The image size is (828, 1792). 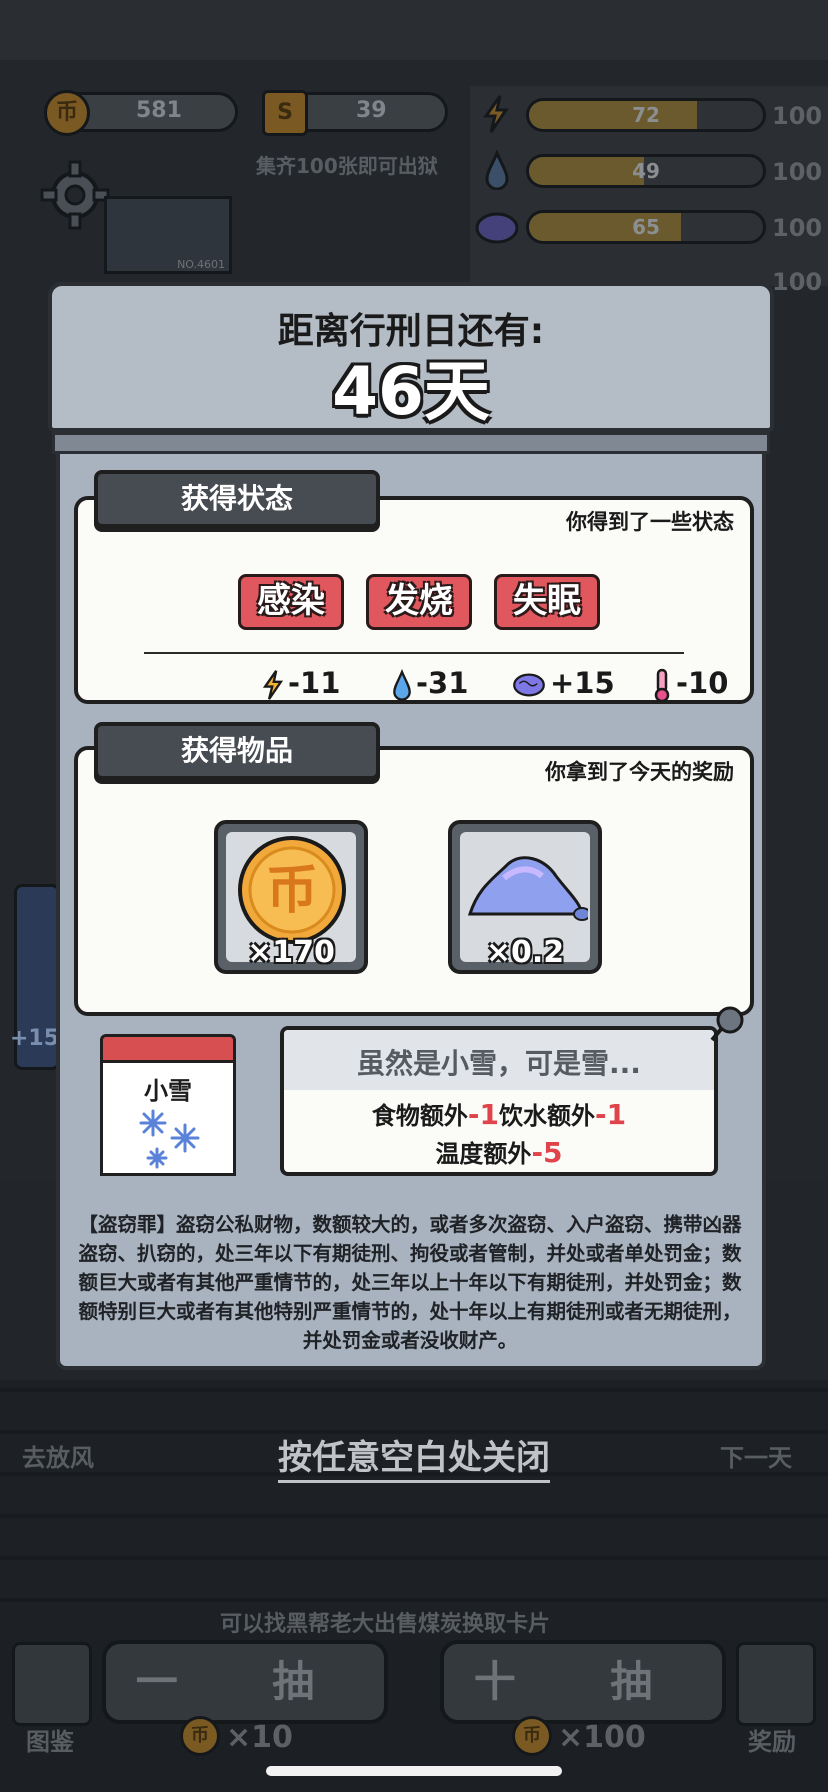 What do you see at coordinates (237, 751) in the screenshot?
I see `items-tab: 获得物品` at bounding box center [237, 751].